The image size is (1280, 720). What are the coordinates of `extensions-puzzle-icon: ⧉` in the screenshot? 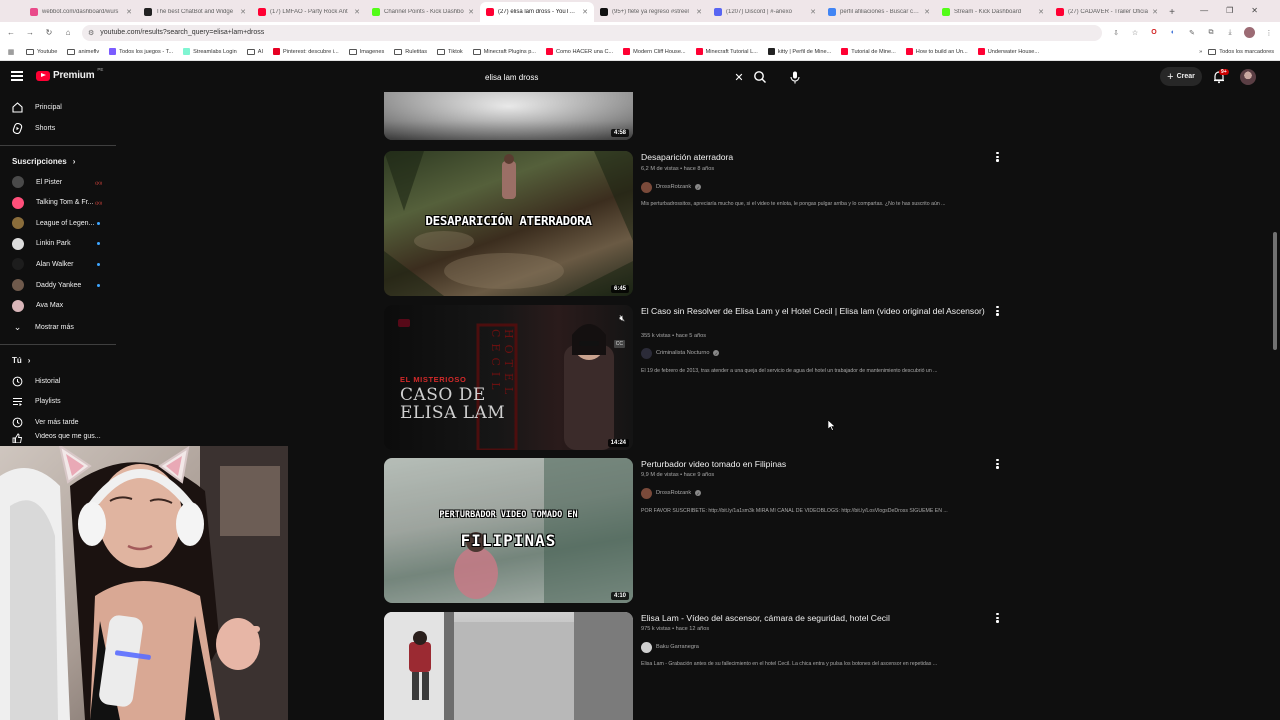 It's located at (1211, 33).